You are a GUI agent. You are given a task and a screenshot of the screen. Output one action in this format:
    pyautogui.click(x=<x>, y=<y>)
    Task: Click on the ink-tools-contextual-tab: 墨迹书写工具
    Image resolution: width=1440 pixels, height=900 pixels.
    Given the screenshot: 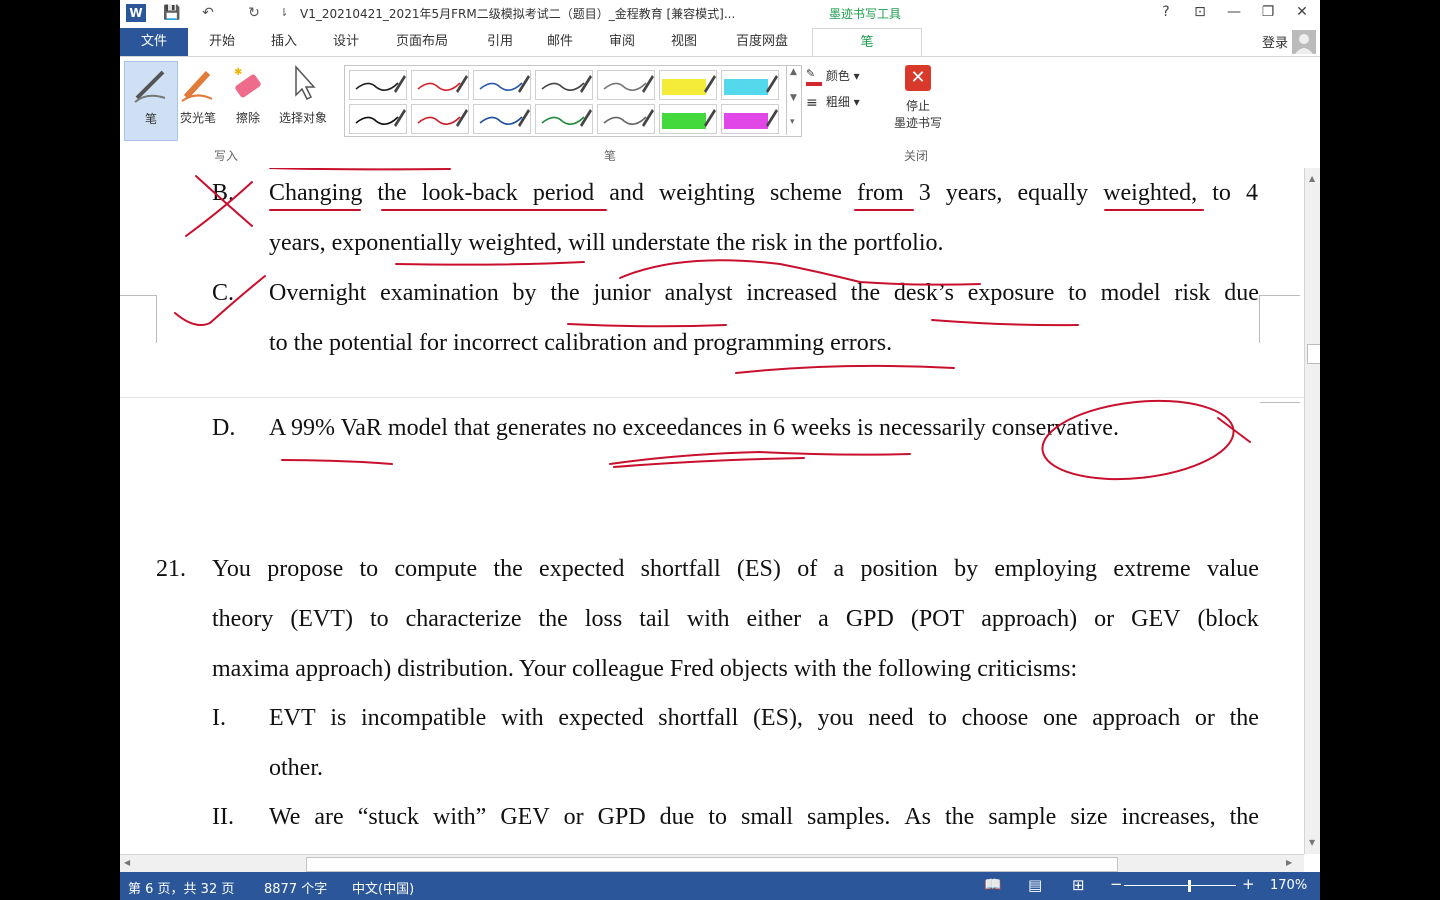 What is the action you would take?
    pyautogui.click(x=865, y=15)
    